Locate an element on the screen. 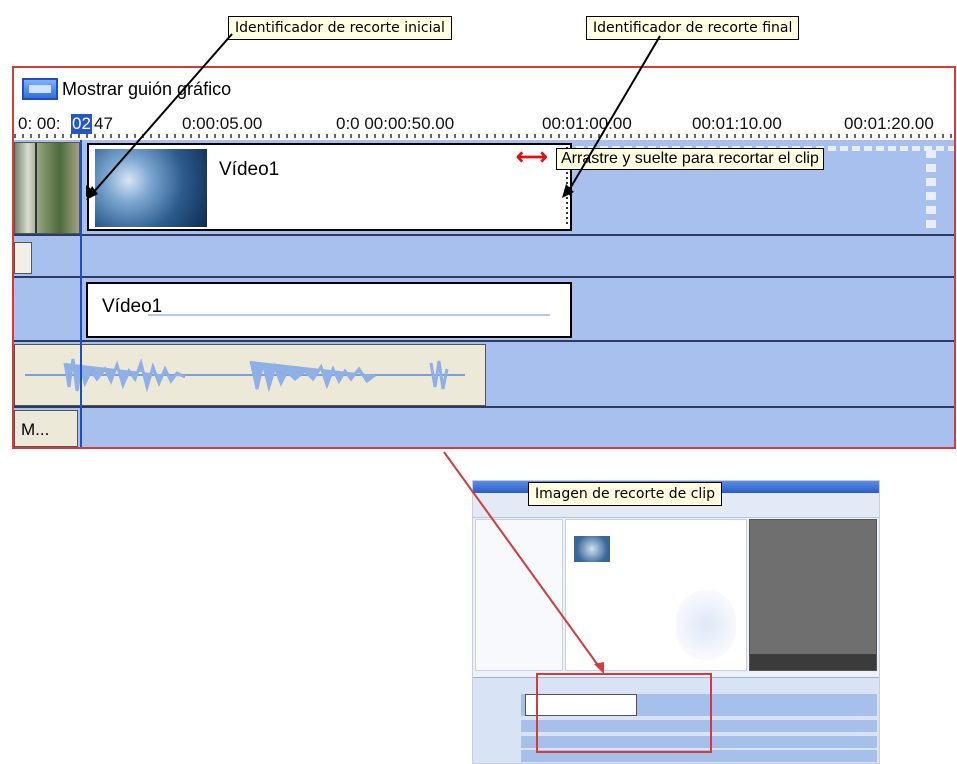 The width and height of the screenshot is (957, 764). audio-track is located at coordinates (484, 375).